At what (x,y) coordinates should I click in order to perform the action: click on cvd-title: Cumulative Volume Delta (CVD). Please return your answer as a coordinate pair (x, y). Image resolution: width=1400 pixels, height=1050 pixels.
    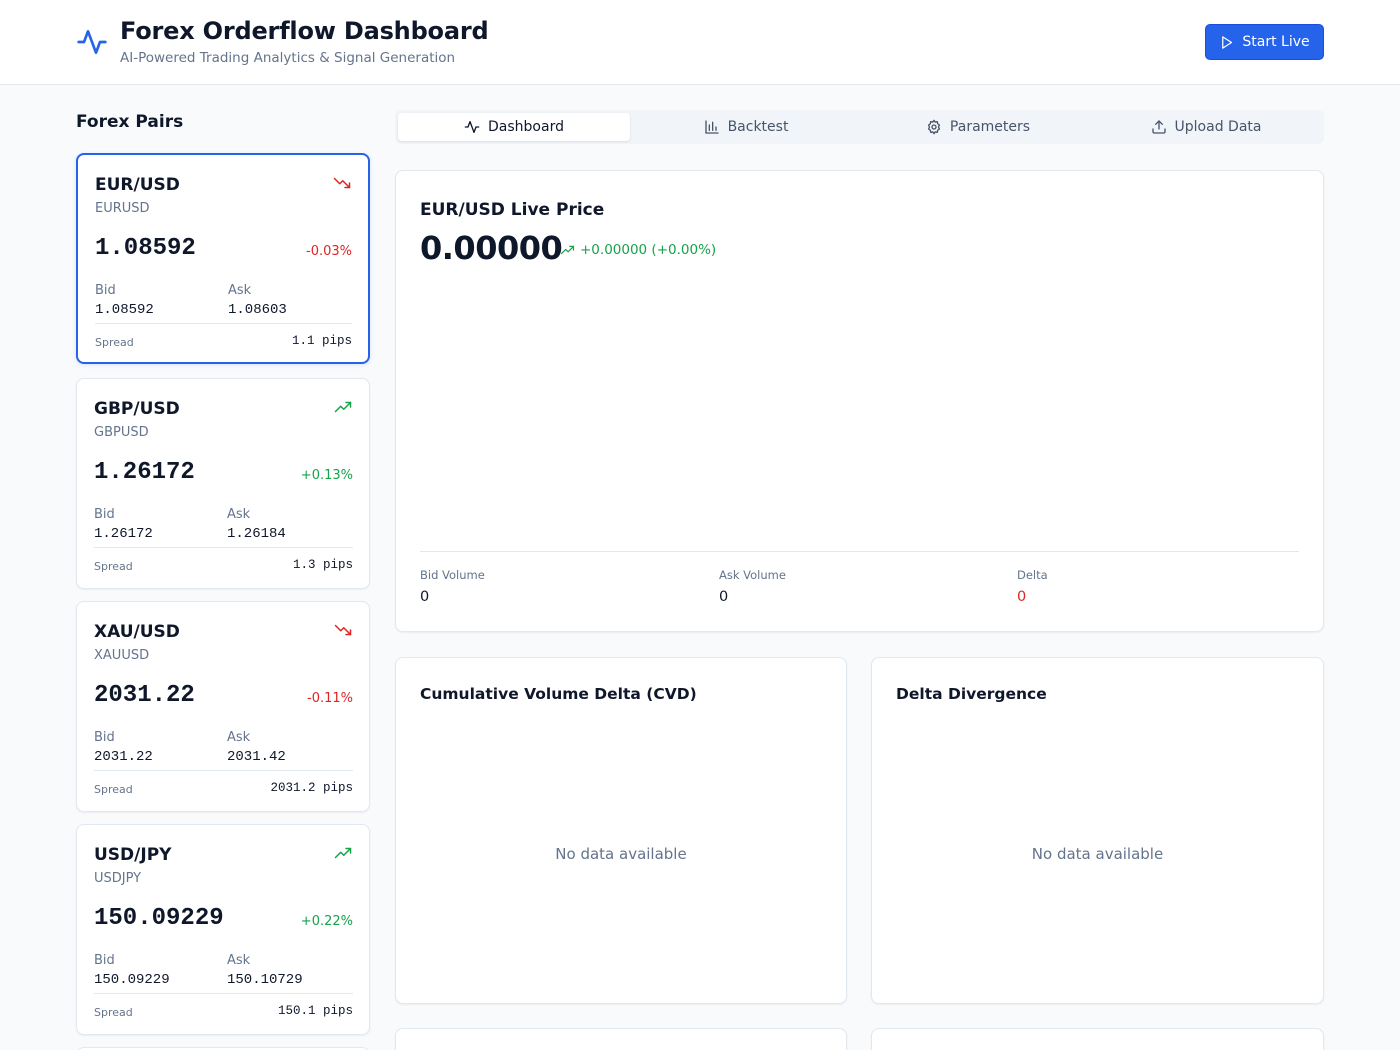
    Looking at the image, I should click on (558, 694).